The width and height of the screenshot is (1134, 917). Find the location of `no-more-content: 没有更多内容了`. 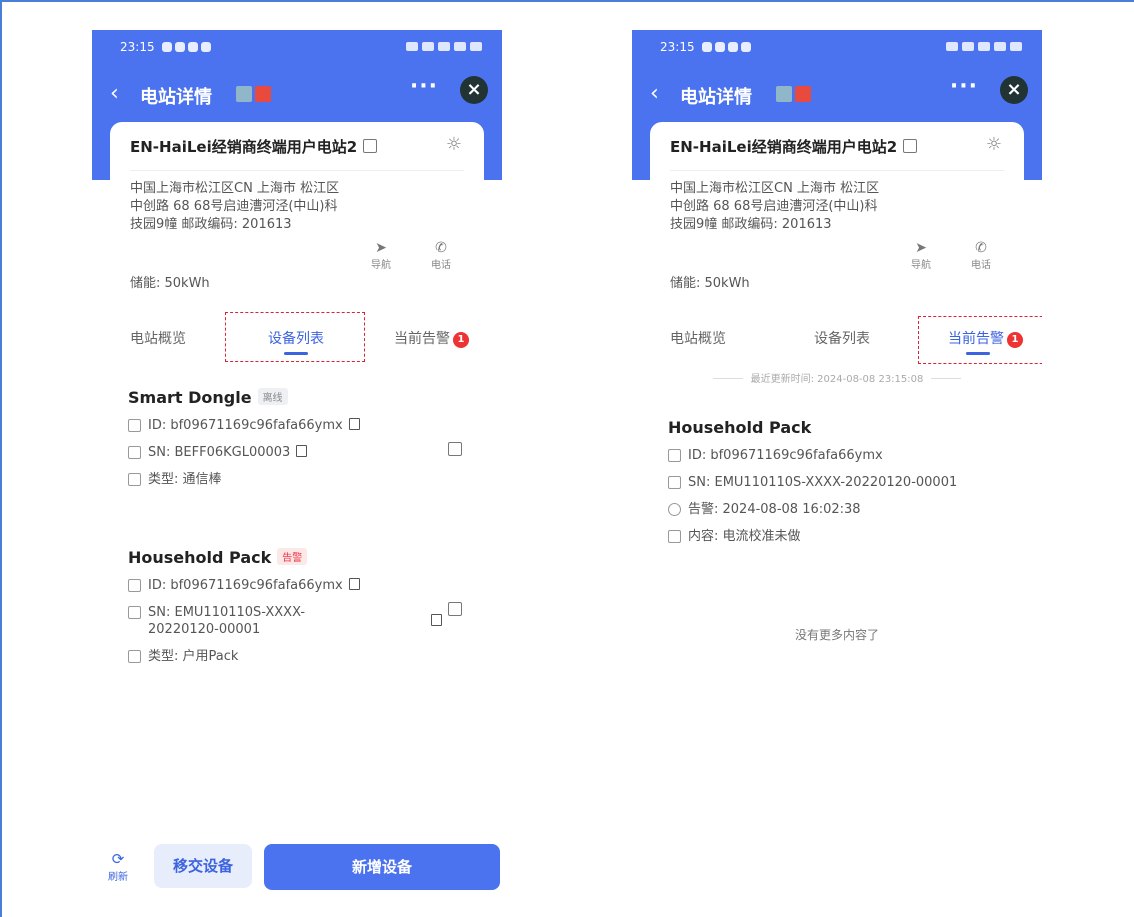

no-more-content: 没有更多内容了 is located at coordinates (836, 635).